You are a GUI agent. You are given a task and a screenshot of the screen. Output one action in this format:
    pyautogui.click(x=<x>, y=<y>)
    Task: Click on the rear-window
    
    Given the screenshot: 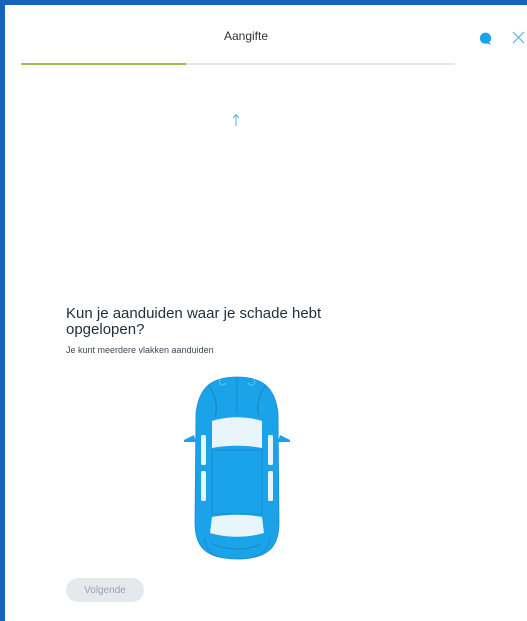 What is the action you would take?
    pyautogui.click(x=237, y=525)
    